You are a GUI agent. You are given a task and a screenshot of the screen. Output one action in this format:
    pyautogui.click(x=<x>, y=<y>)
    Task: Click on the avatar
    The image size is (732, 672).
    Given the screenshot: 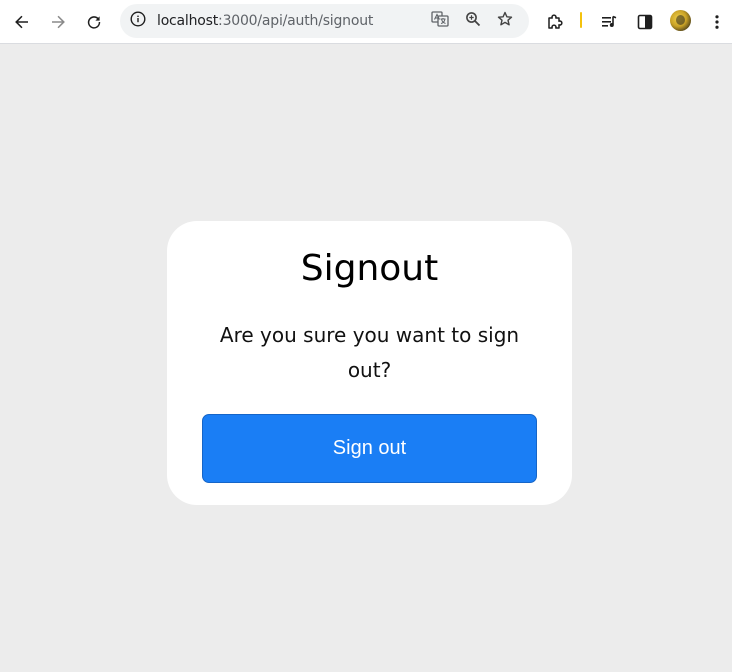 What is the action you would take?
    pyautogui.click(x=680, y=20)
    